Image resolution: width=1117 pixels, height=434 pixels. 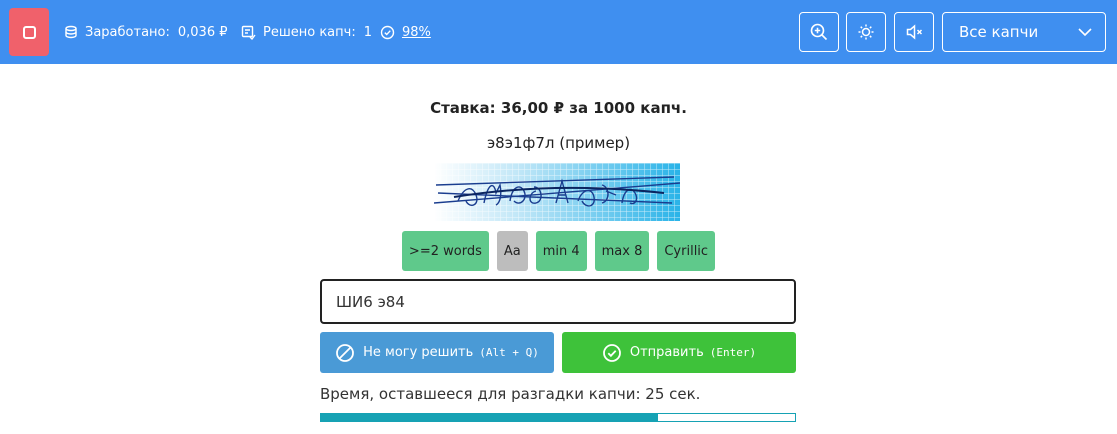 I want to click on mute-button, so click(x=914, y=32).